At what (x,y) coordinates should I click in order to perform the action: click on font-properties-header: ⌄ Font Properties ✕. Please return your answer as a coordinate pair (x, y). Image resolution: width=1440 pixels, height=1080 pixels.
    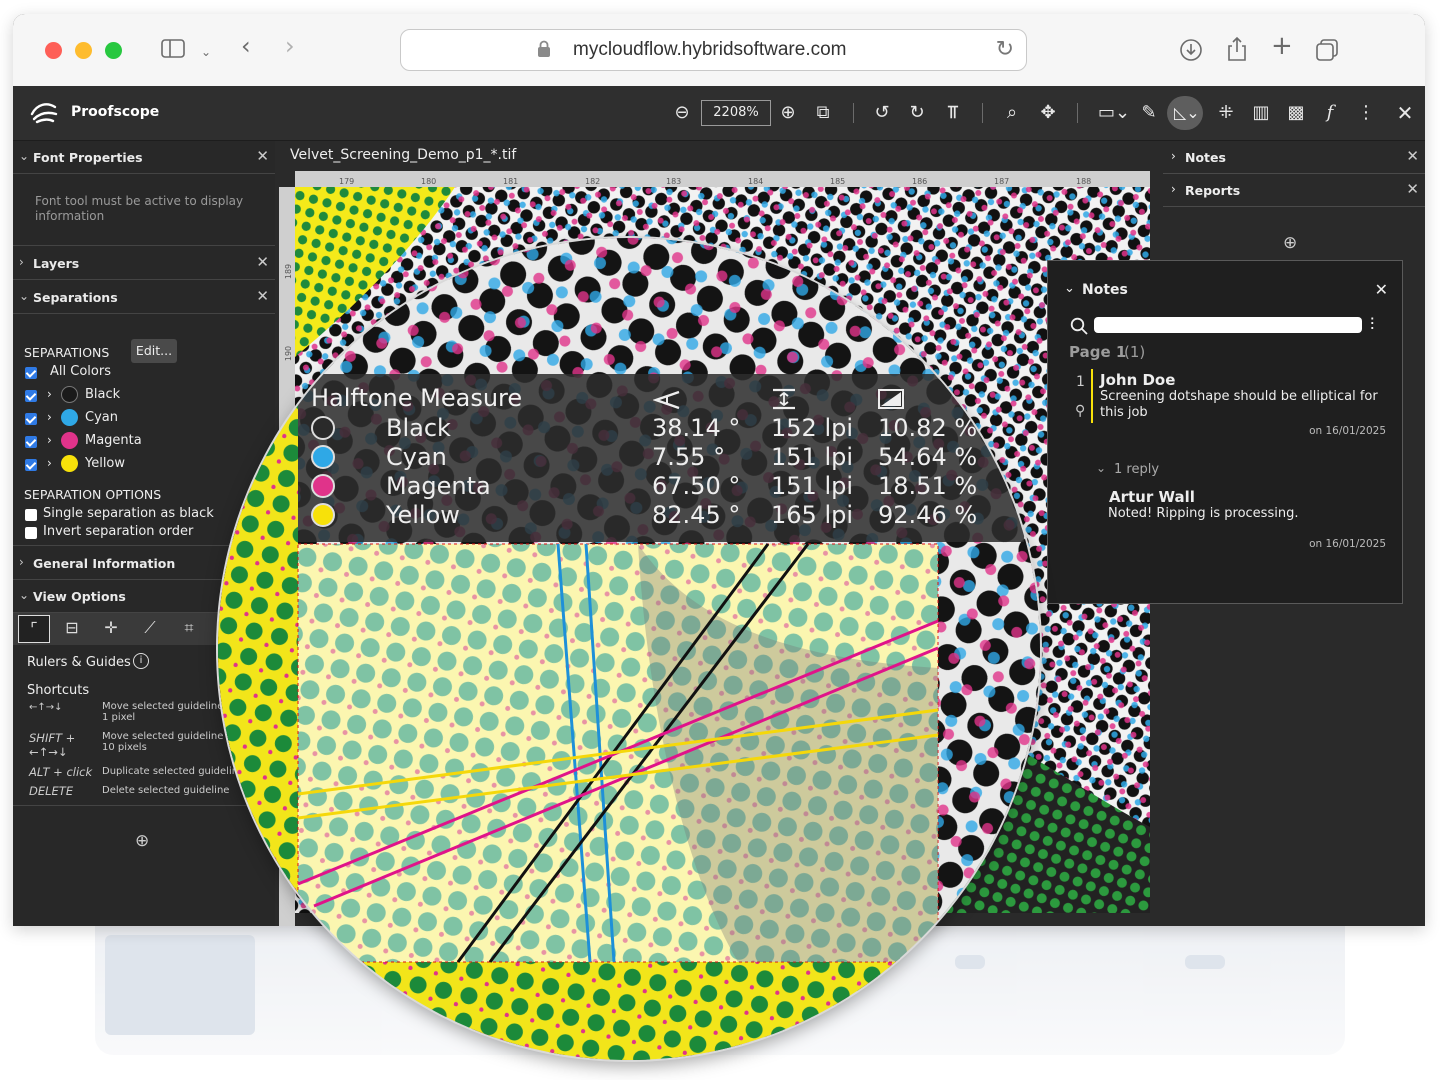
    Looking at the image, I should click on (144, 157).